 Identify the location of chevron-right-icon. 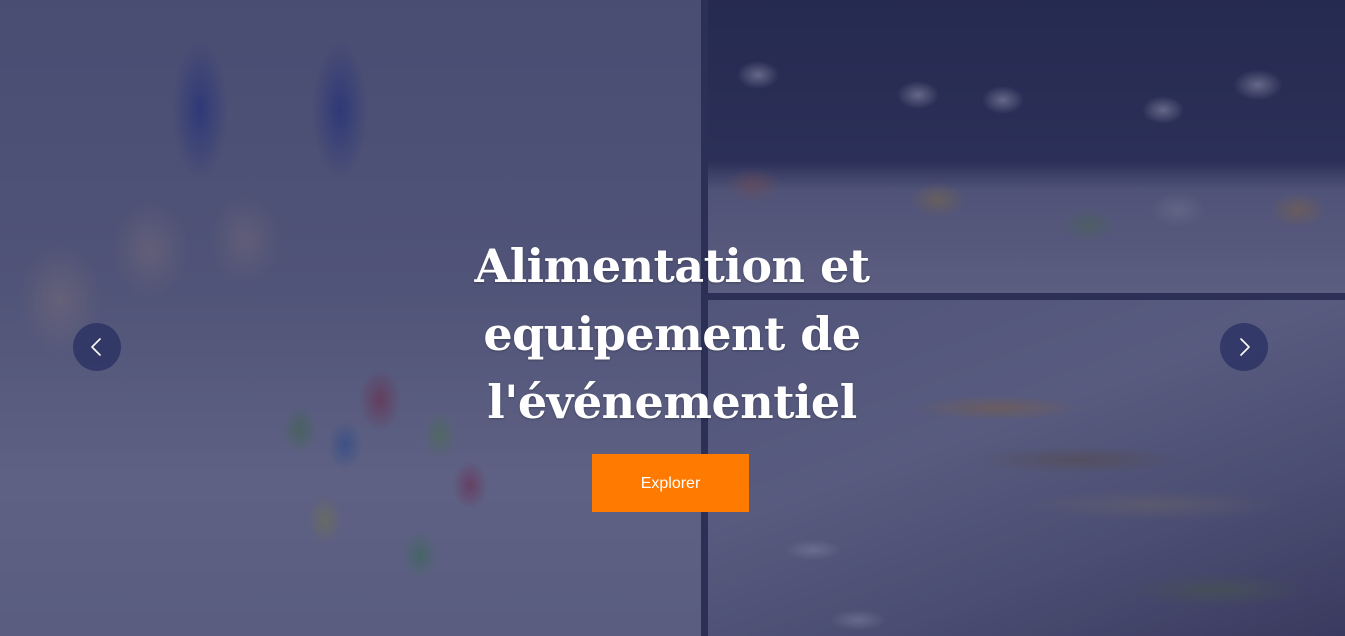
(1245, 347).